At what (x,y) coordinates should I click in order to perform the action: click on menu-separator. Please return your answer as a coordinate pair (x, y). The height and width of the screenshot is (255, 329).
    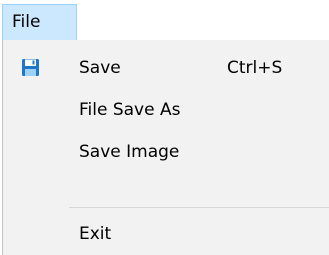
    Looking at the image, I should click on (199, 207).